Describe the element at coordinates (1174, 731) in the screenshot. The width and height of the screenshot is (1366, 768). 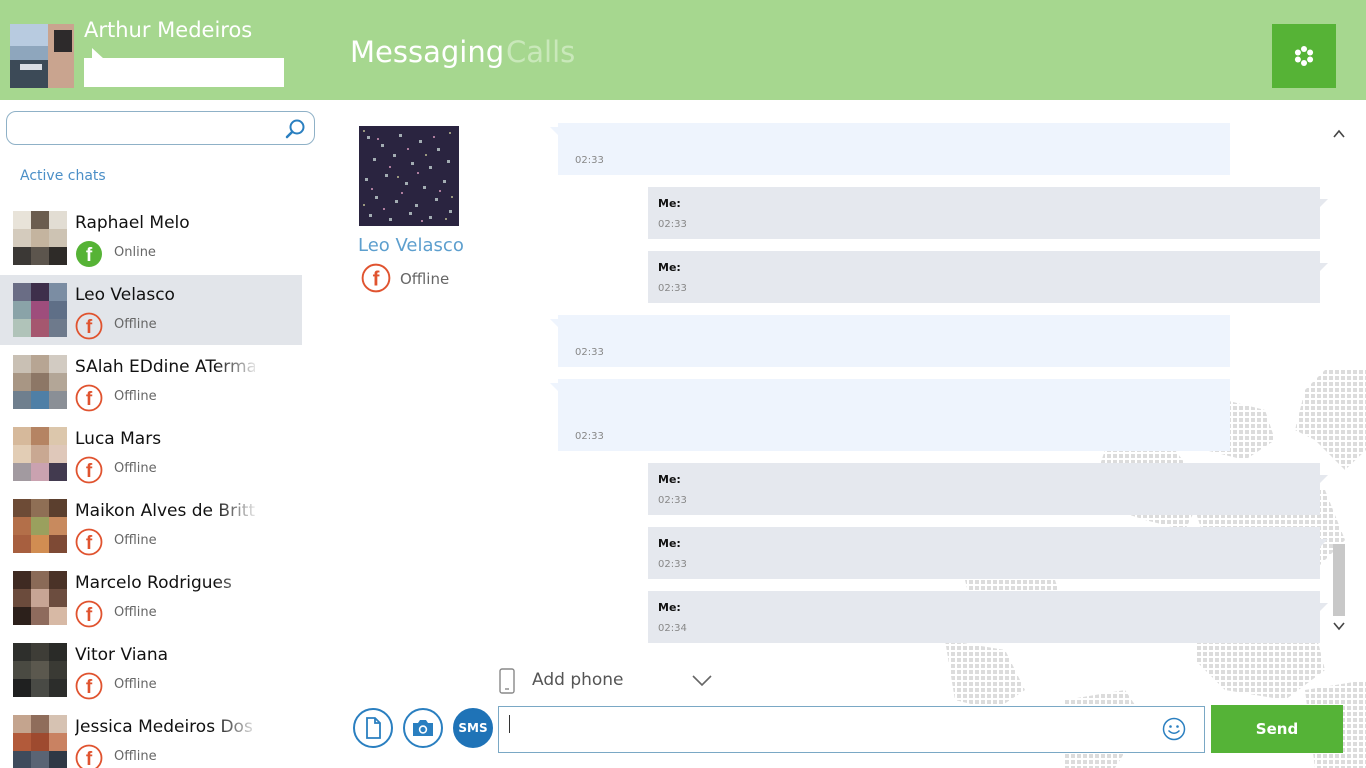
I see `smiley-icon` at that location.